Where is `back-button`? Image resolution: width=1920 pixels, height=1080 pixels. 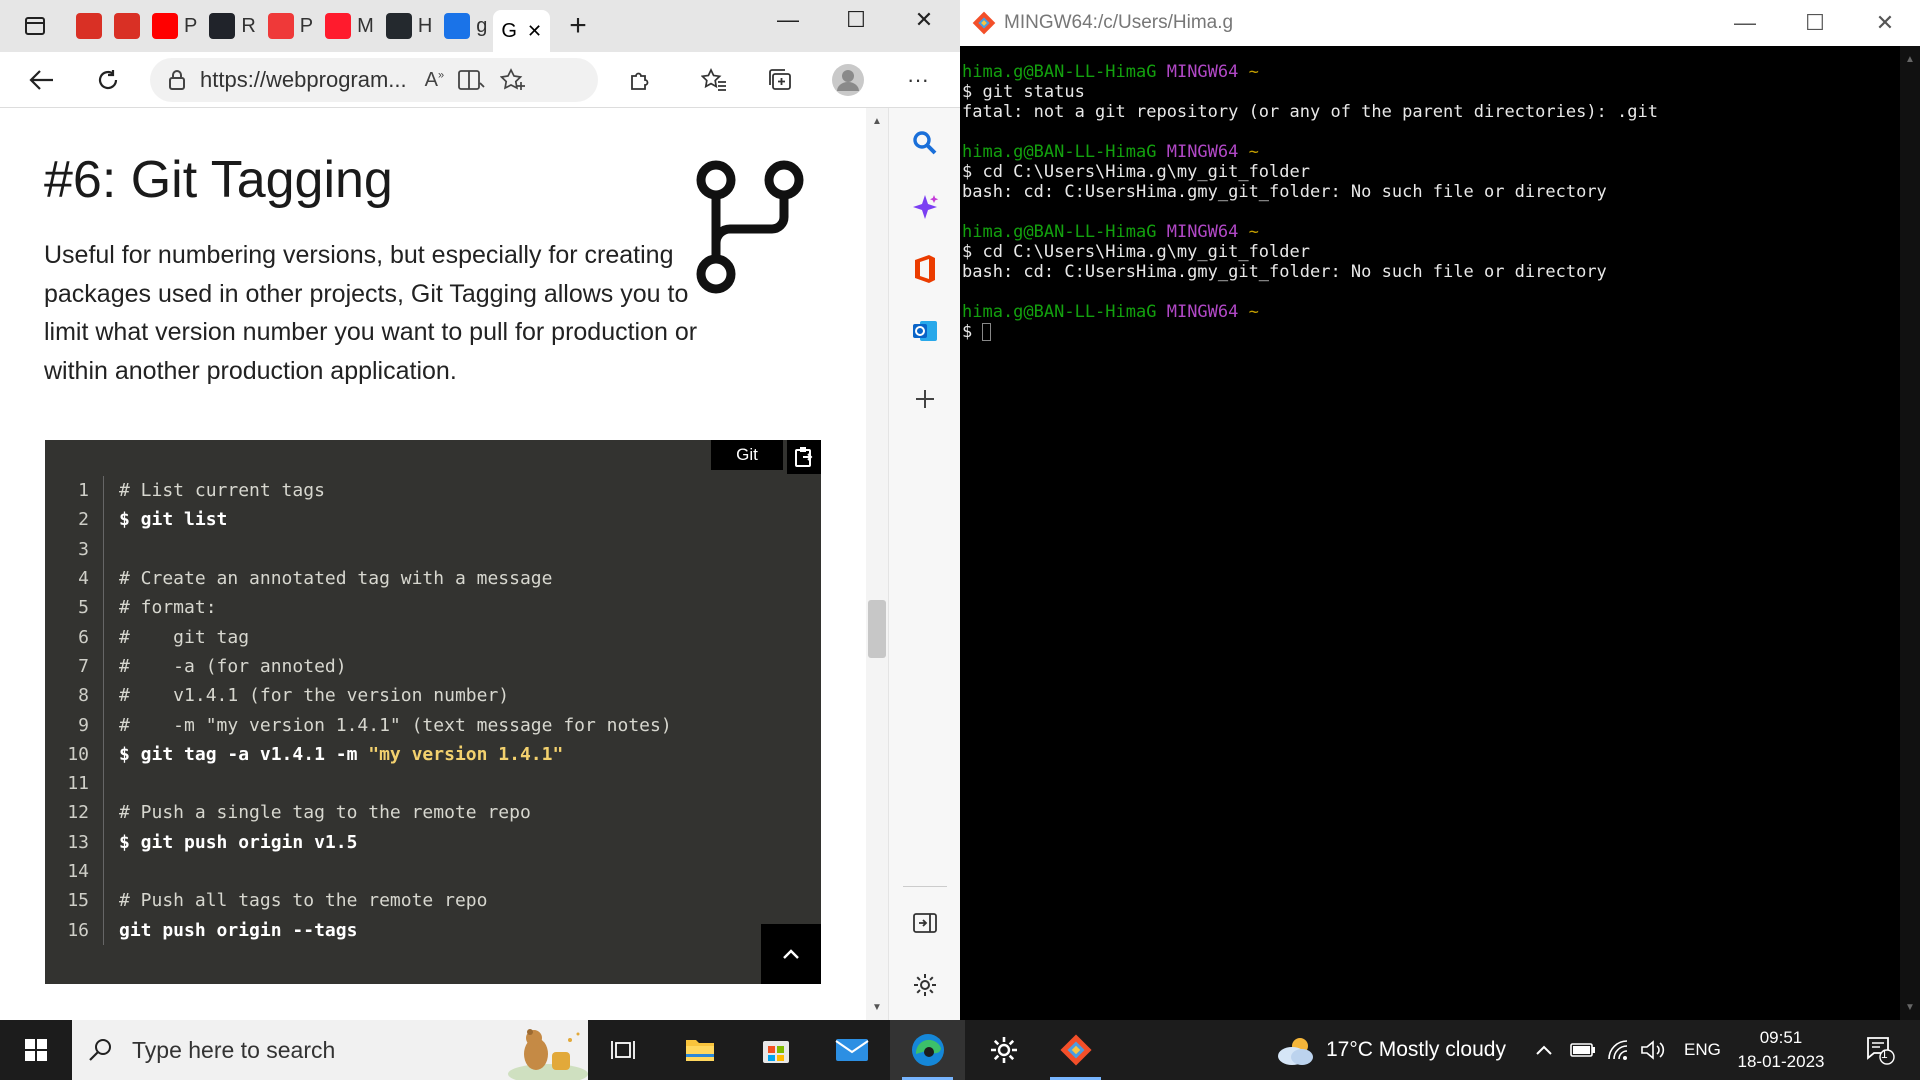 back-button is located at coordinates (42, 80).